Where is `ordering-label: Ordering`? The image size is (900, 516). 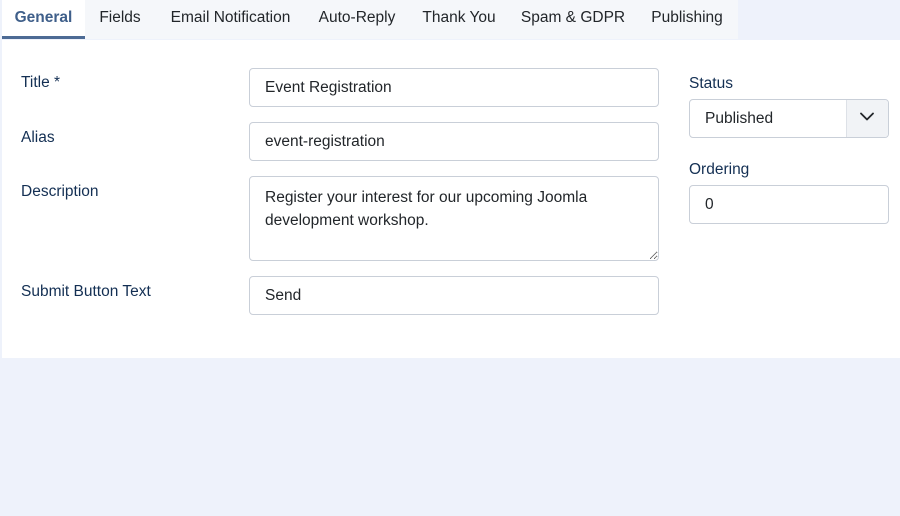
ordering-label: Ordering is located at coordinates (719, 169).